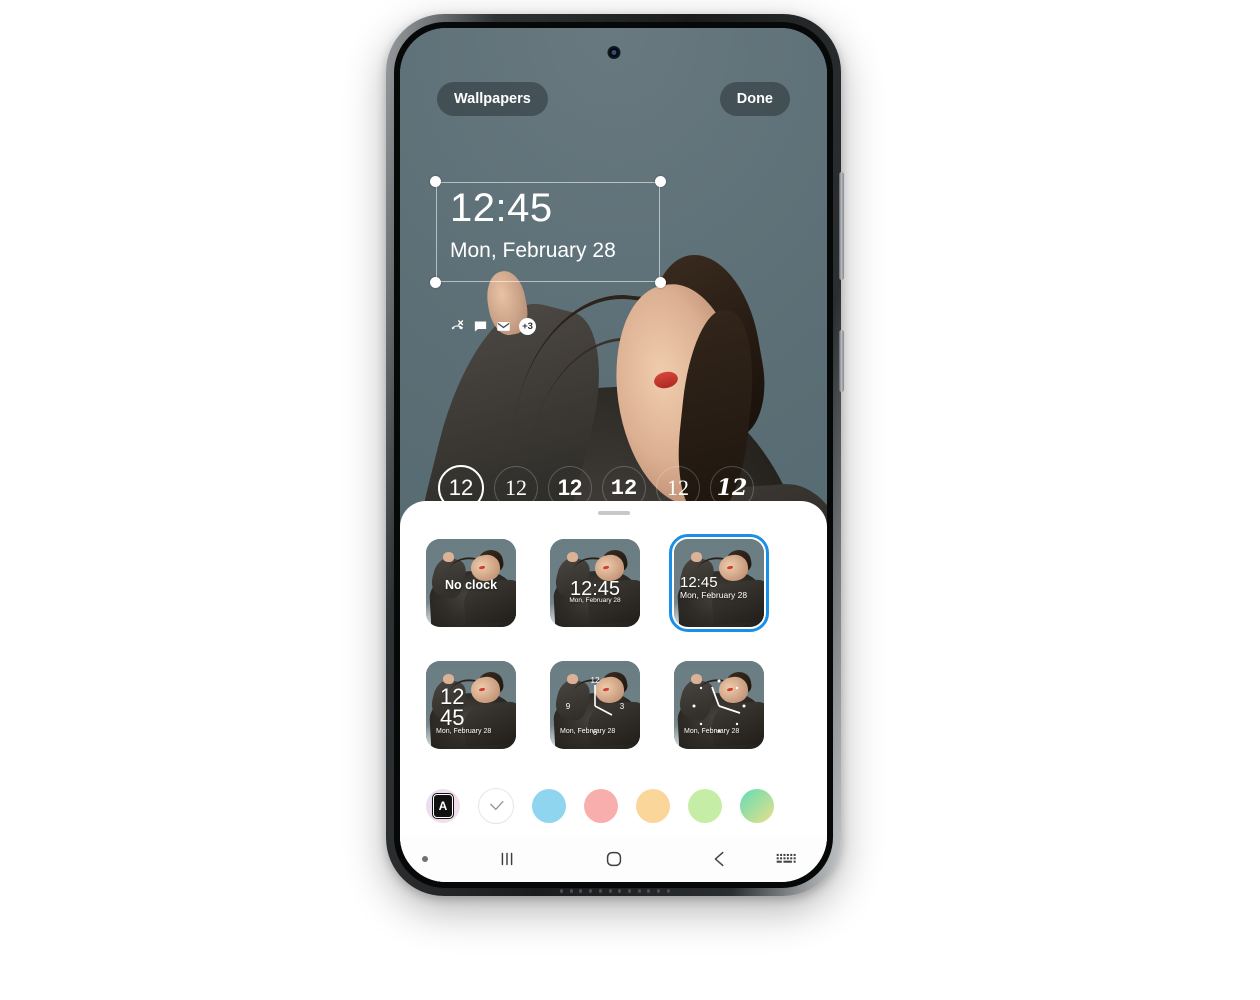  I want to click on clock-style-centered-time: 12:45 Mon, February 28, so click(595, 583).